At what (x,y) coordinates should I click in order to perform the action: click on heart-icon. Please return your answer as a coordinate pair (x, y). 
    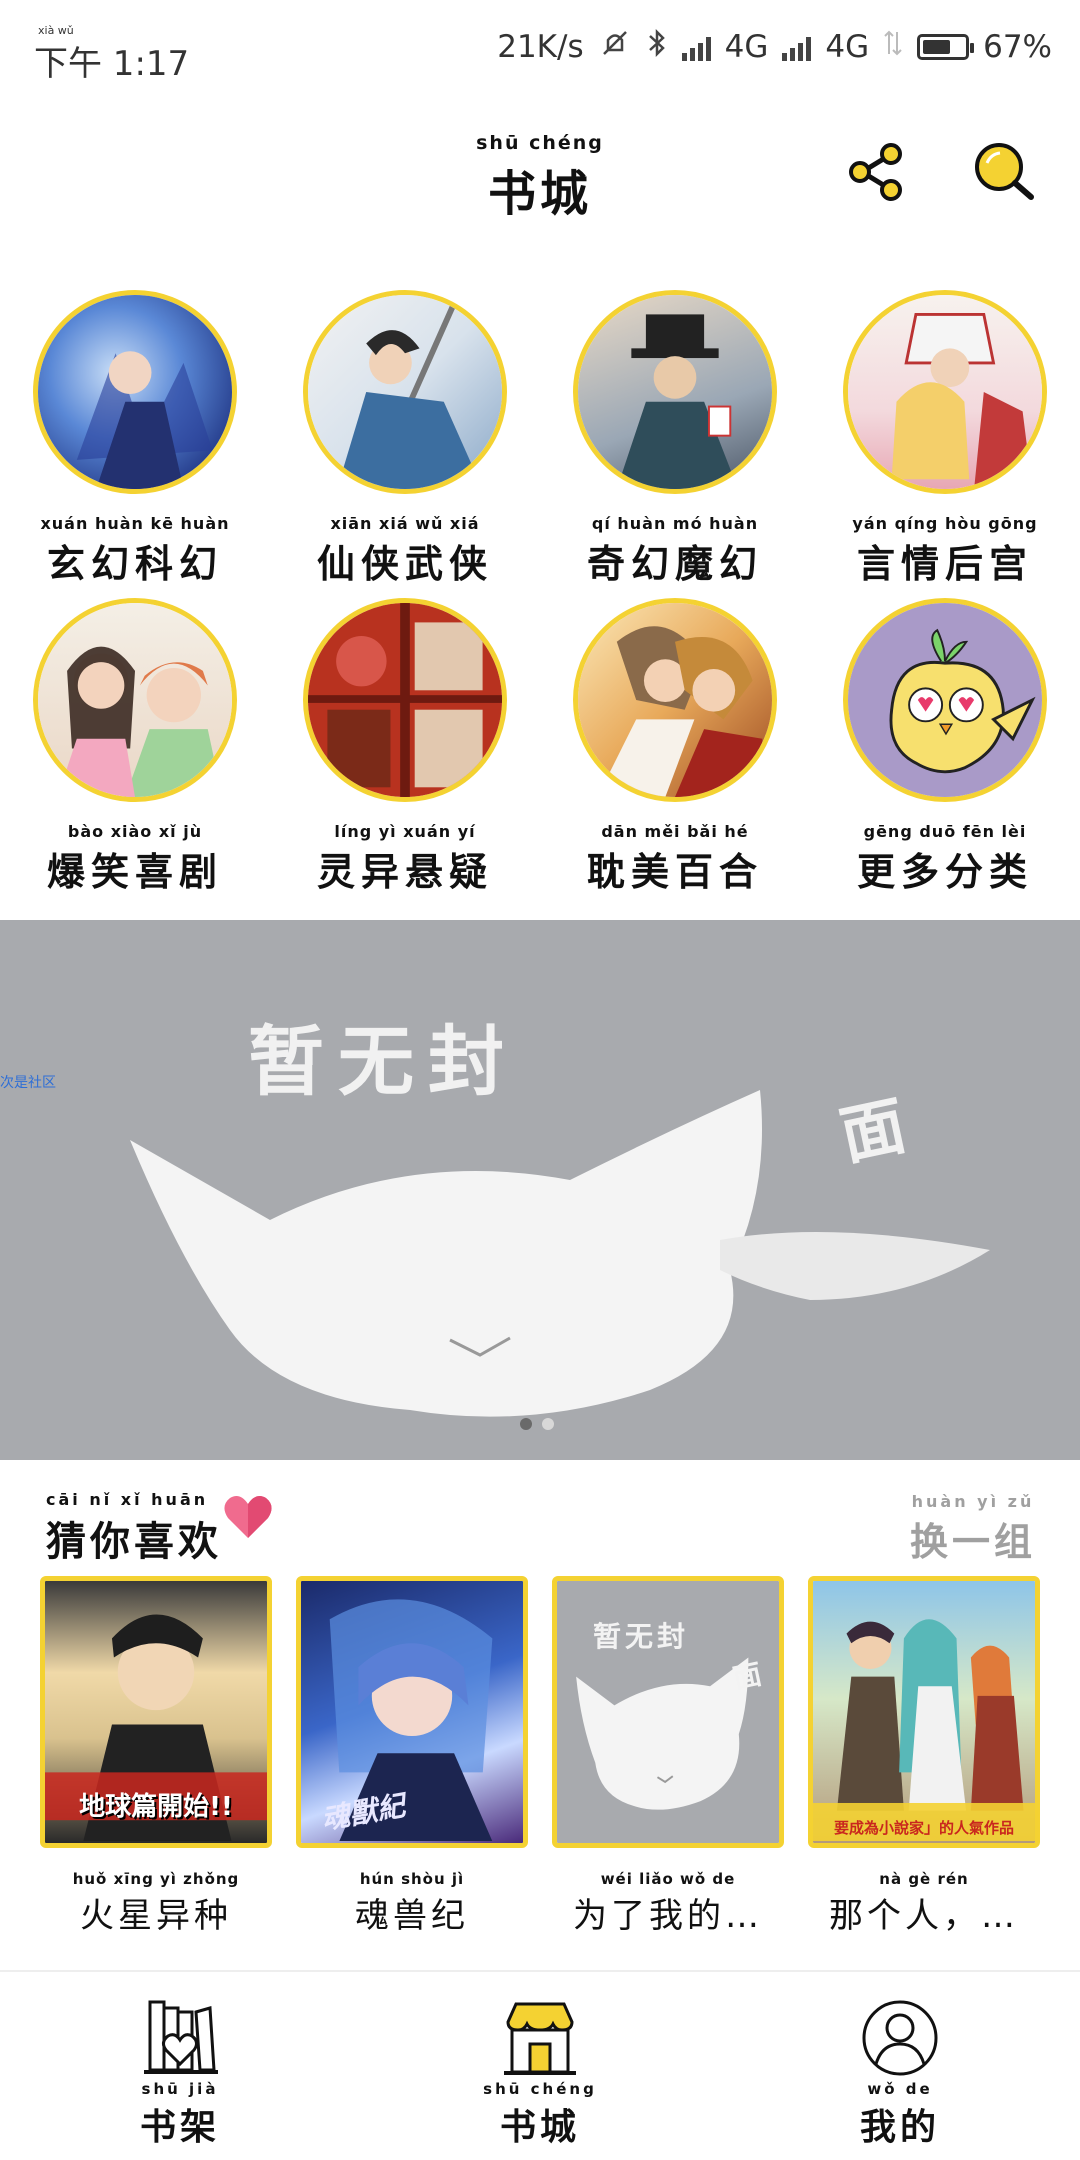
    Looking at the image, I should click on (248, 1517).